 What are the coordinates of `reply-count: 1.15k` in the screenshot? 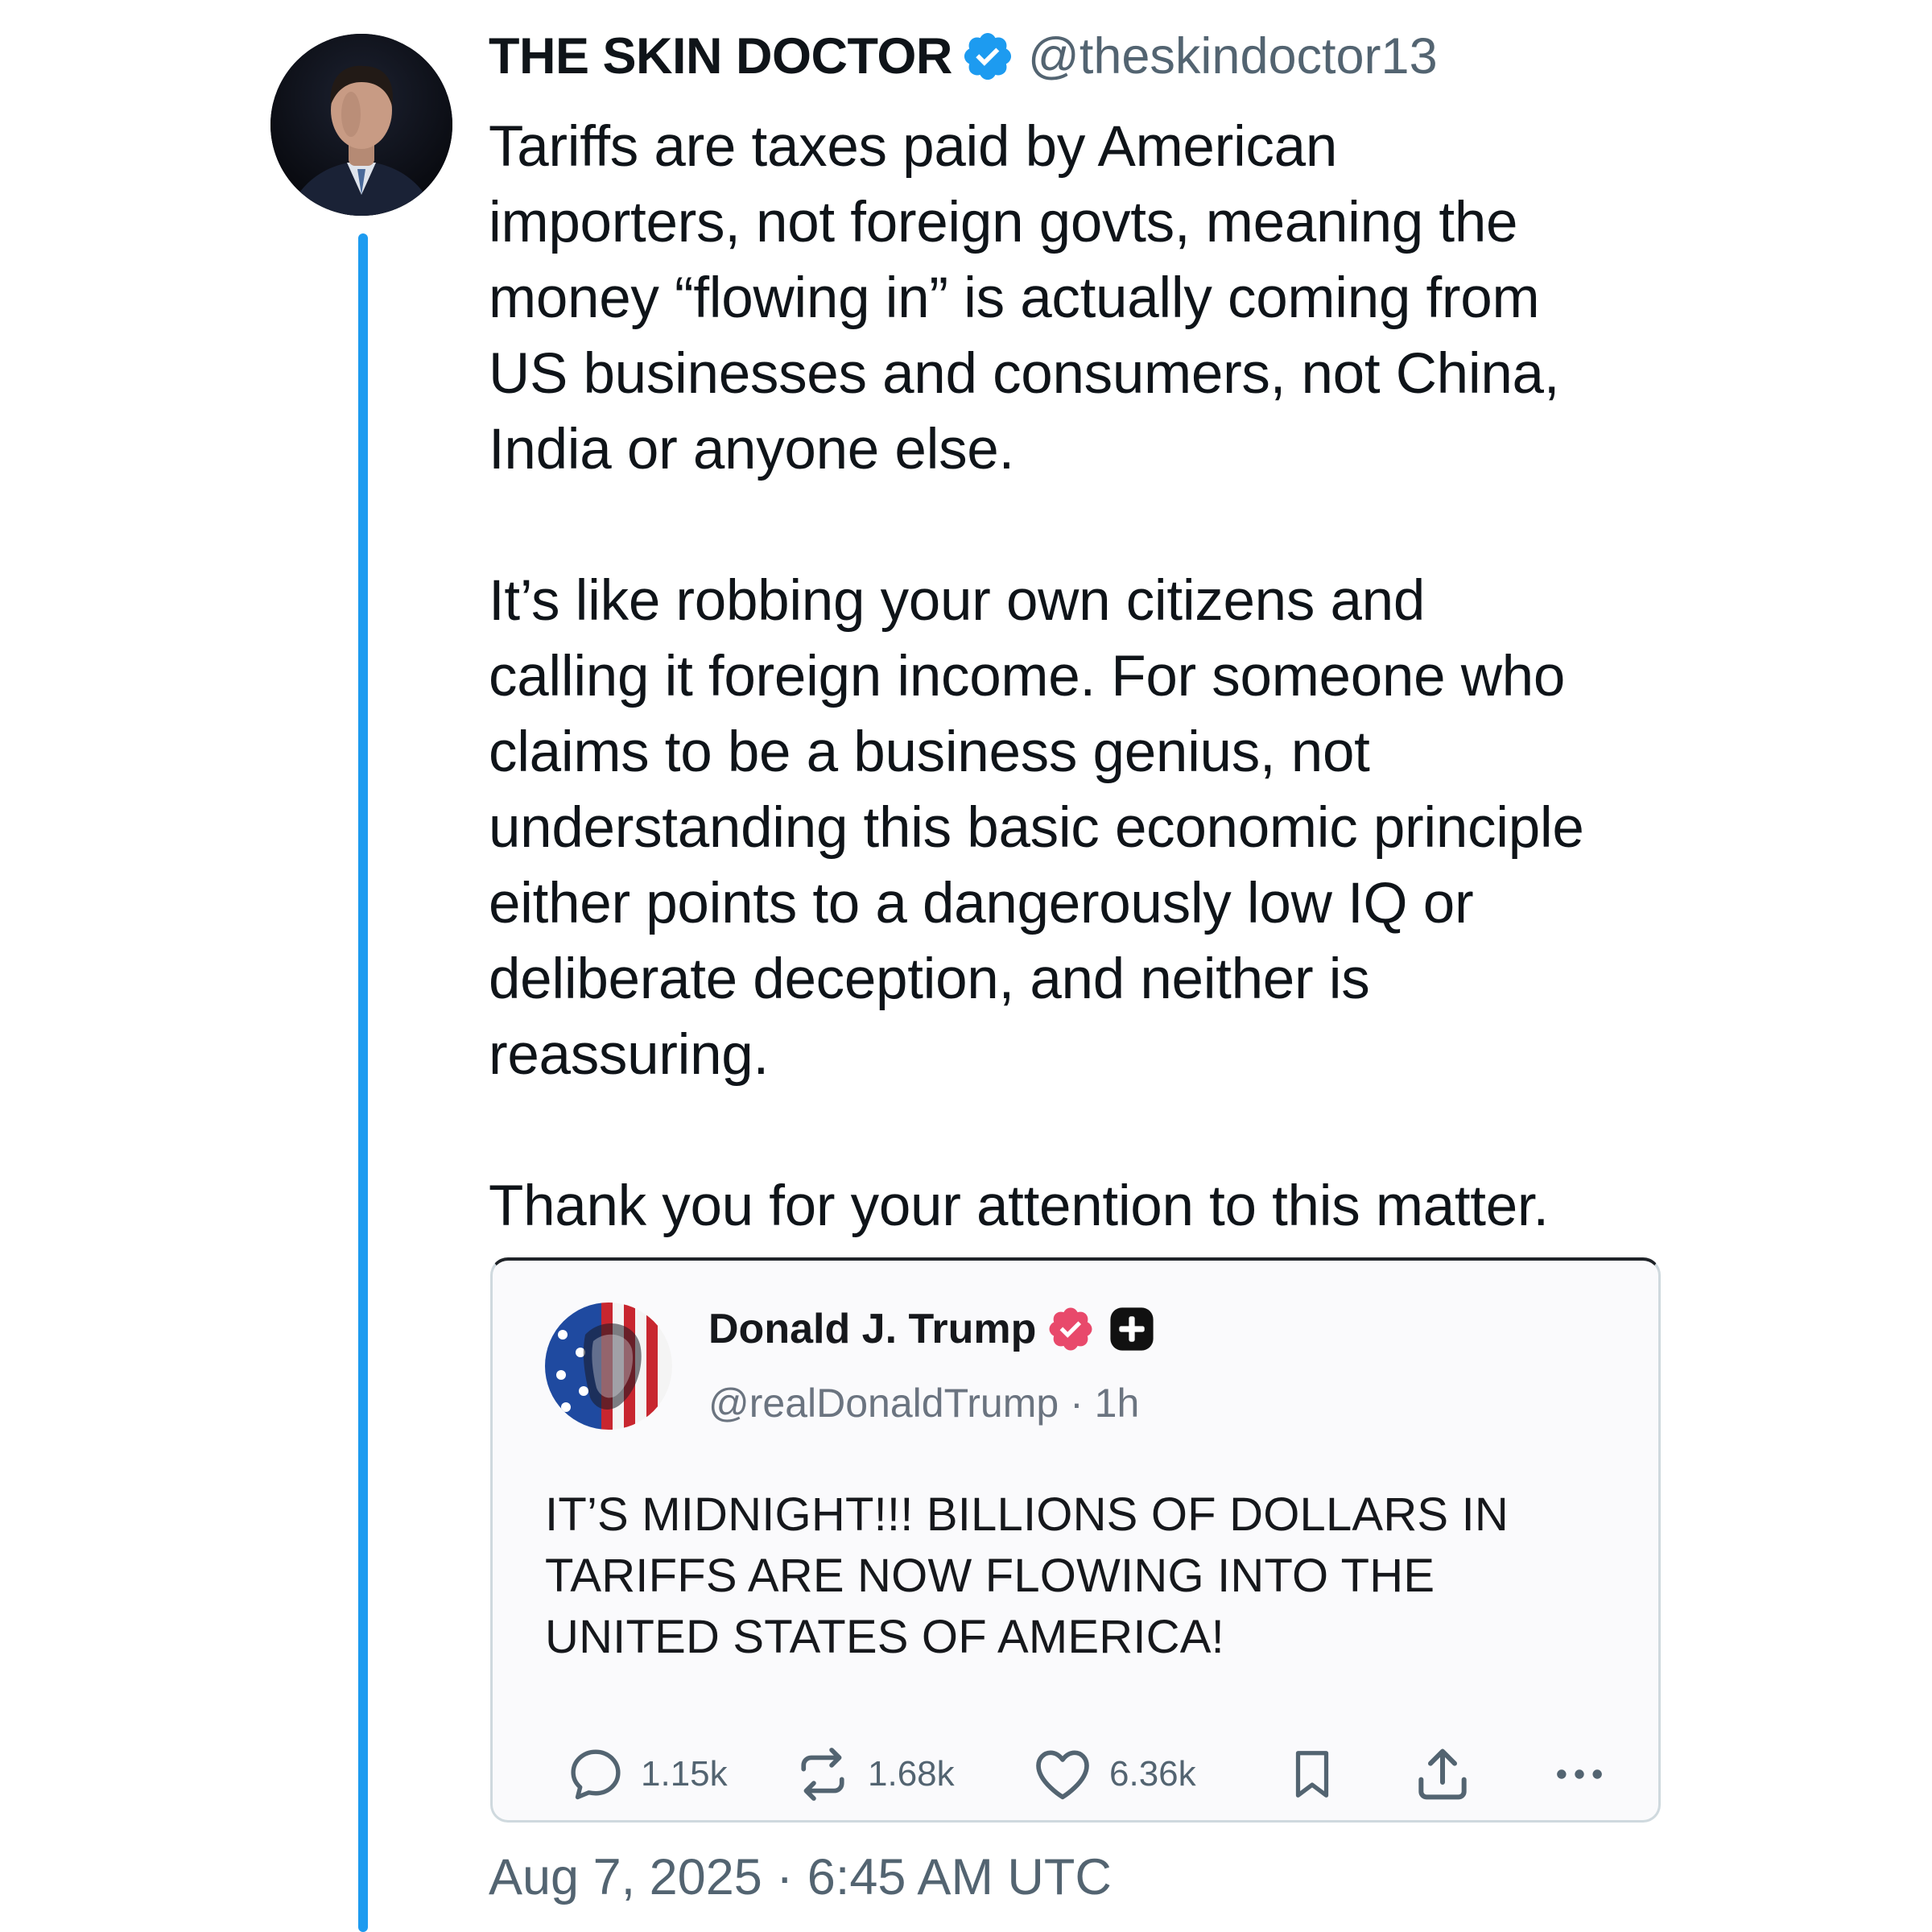 It's located at (684, 1774).